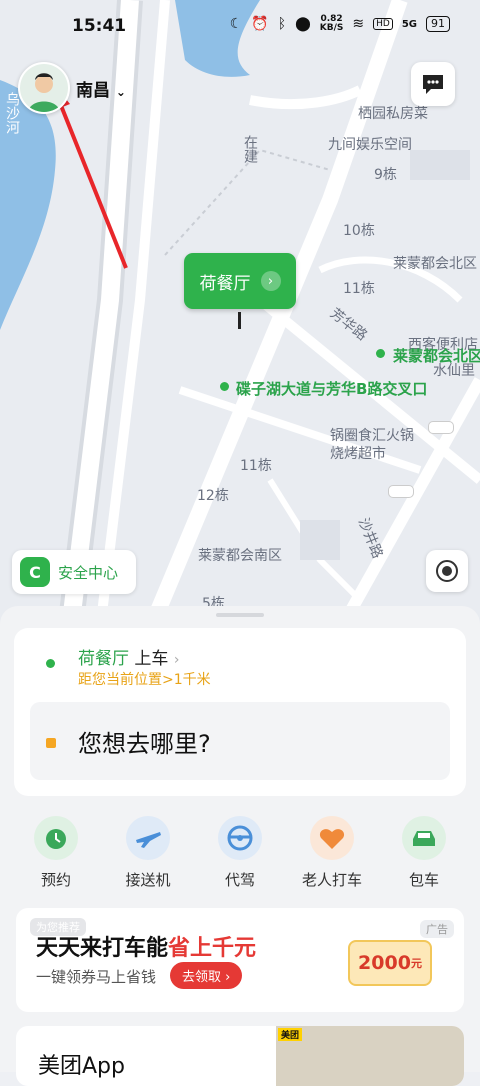 The width and height of the screenshot is (480, 1086). What do you see at coordinates (390, 963) in the screenshot?
I see `coupon-graphic: 2000 元` at bounding box center [390, 963].